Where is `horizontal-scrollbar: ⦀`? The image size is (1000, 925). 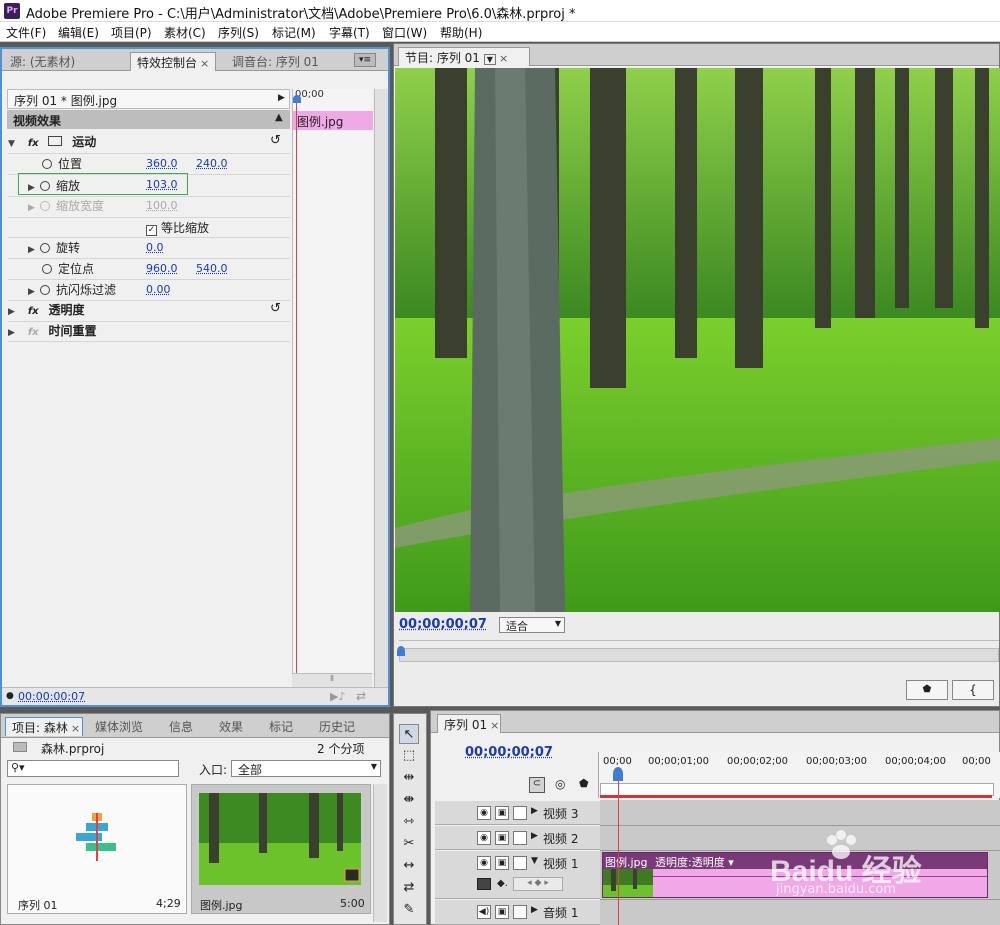 horizontal-scrollbar: ⦀ is located at coordinates (332, 680).